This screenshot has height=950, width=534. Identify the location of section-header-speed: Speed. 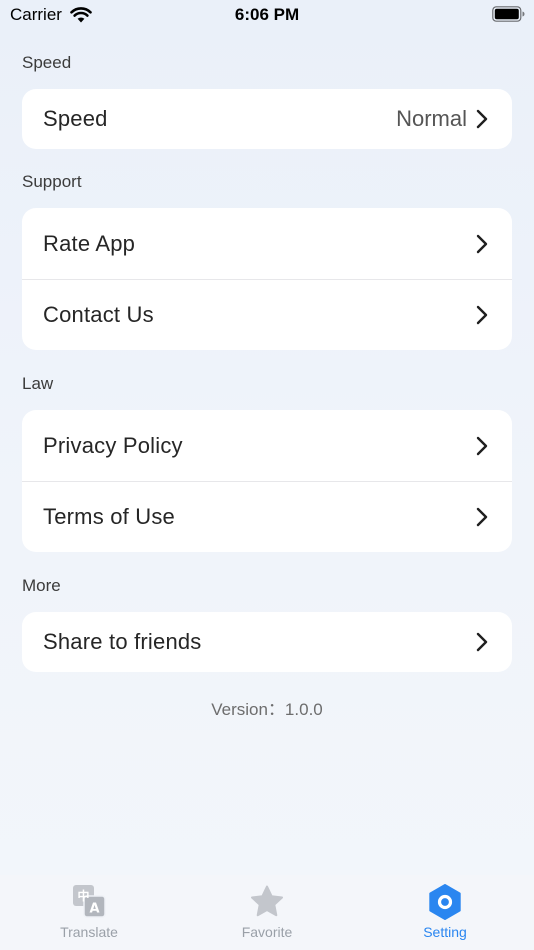
(47, 62).